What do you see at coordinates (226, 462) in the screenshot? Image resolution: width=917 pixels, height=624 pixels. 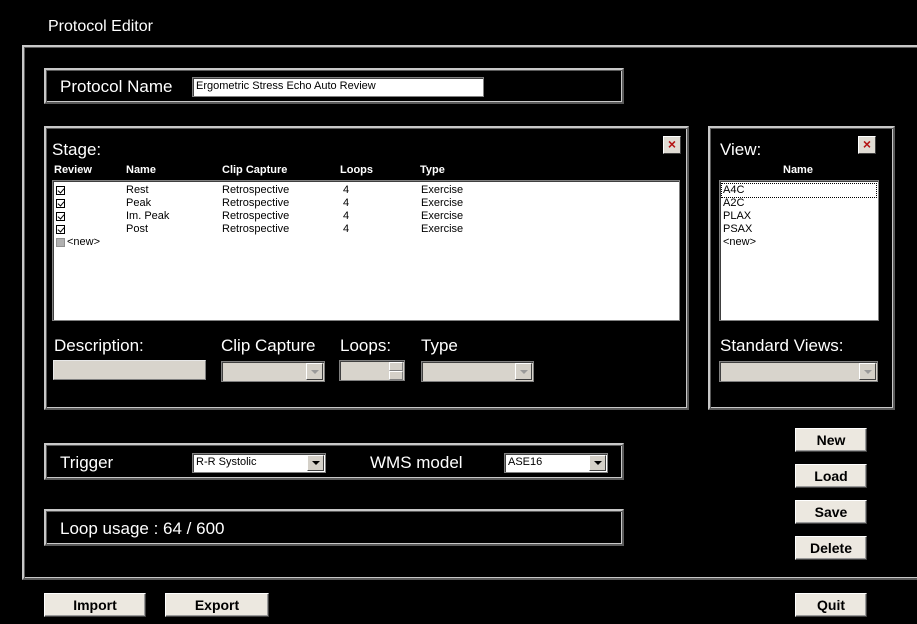 I see `trigger-value: R-R Systolic` at bounding box center [226, 462].